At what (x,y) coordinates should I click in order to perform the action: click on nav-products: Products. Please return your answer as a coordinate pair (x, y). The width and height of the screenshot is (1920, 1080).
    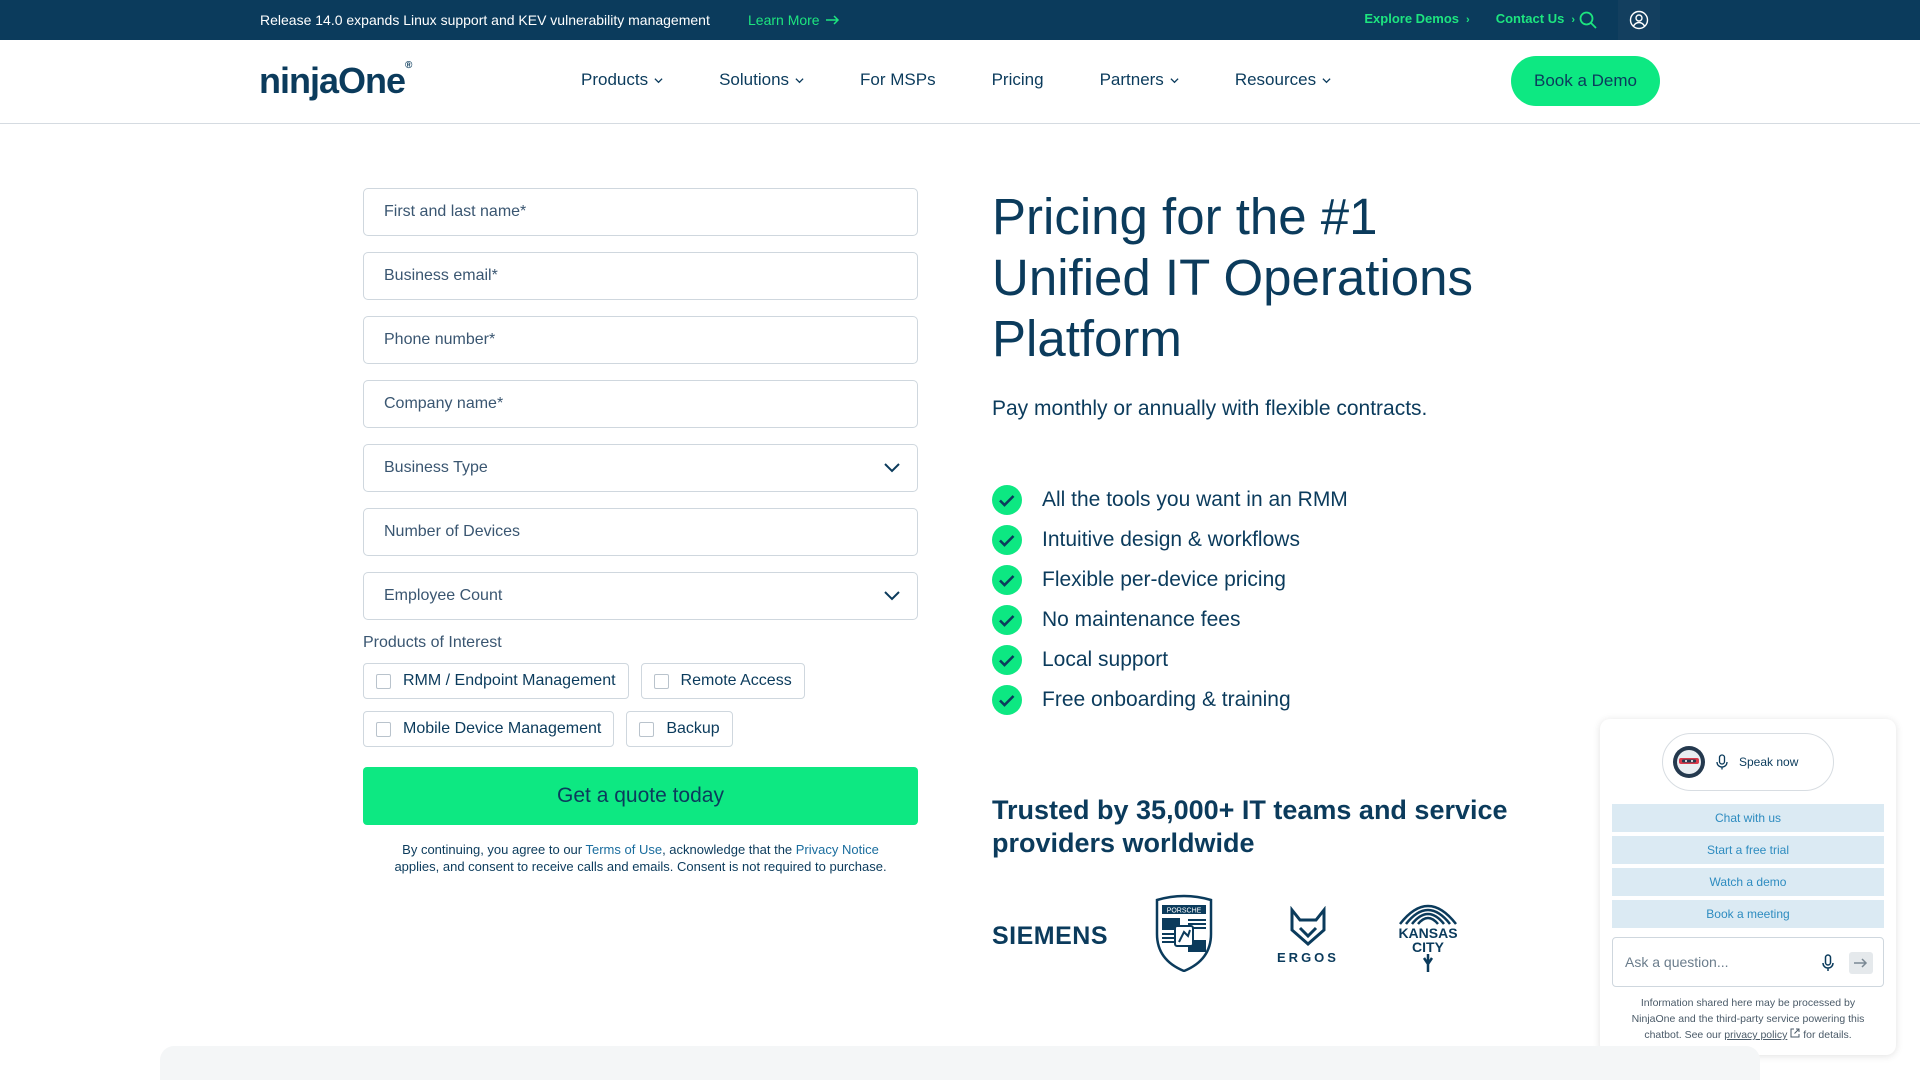
    Looking at the image, I should click on (622, 80).